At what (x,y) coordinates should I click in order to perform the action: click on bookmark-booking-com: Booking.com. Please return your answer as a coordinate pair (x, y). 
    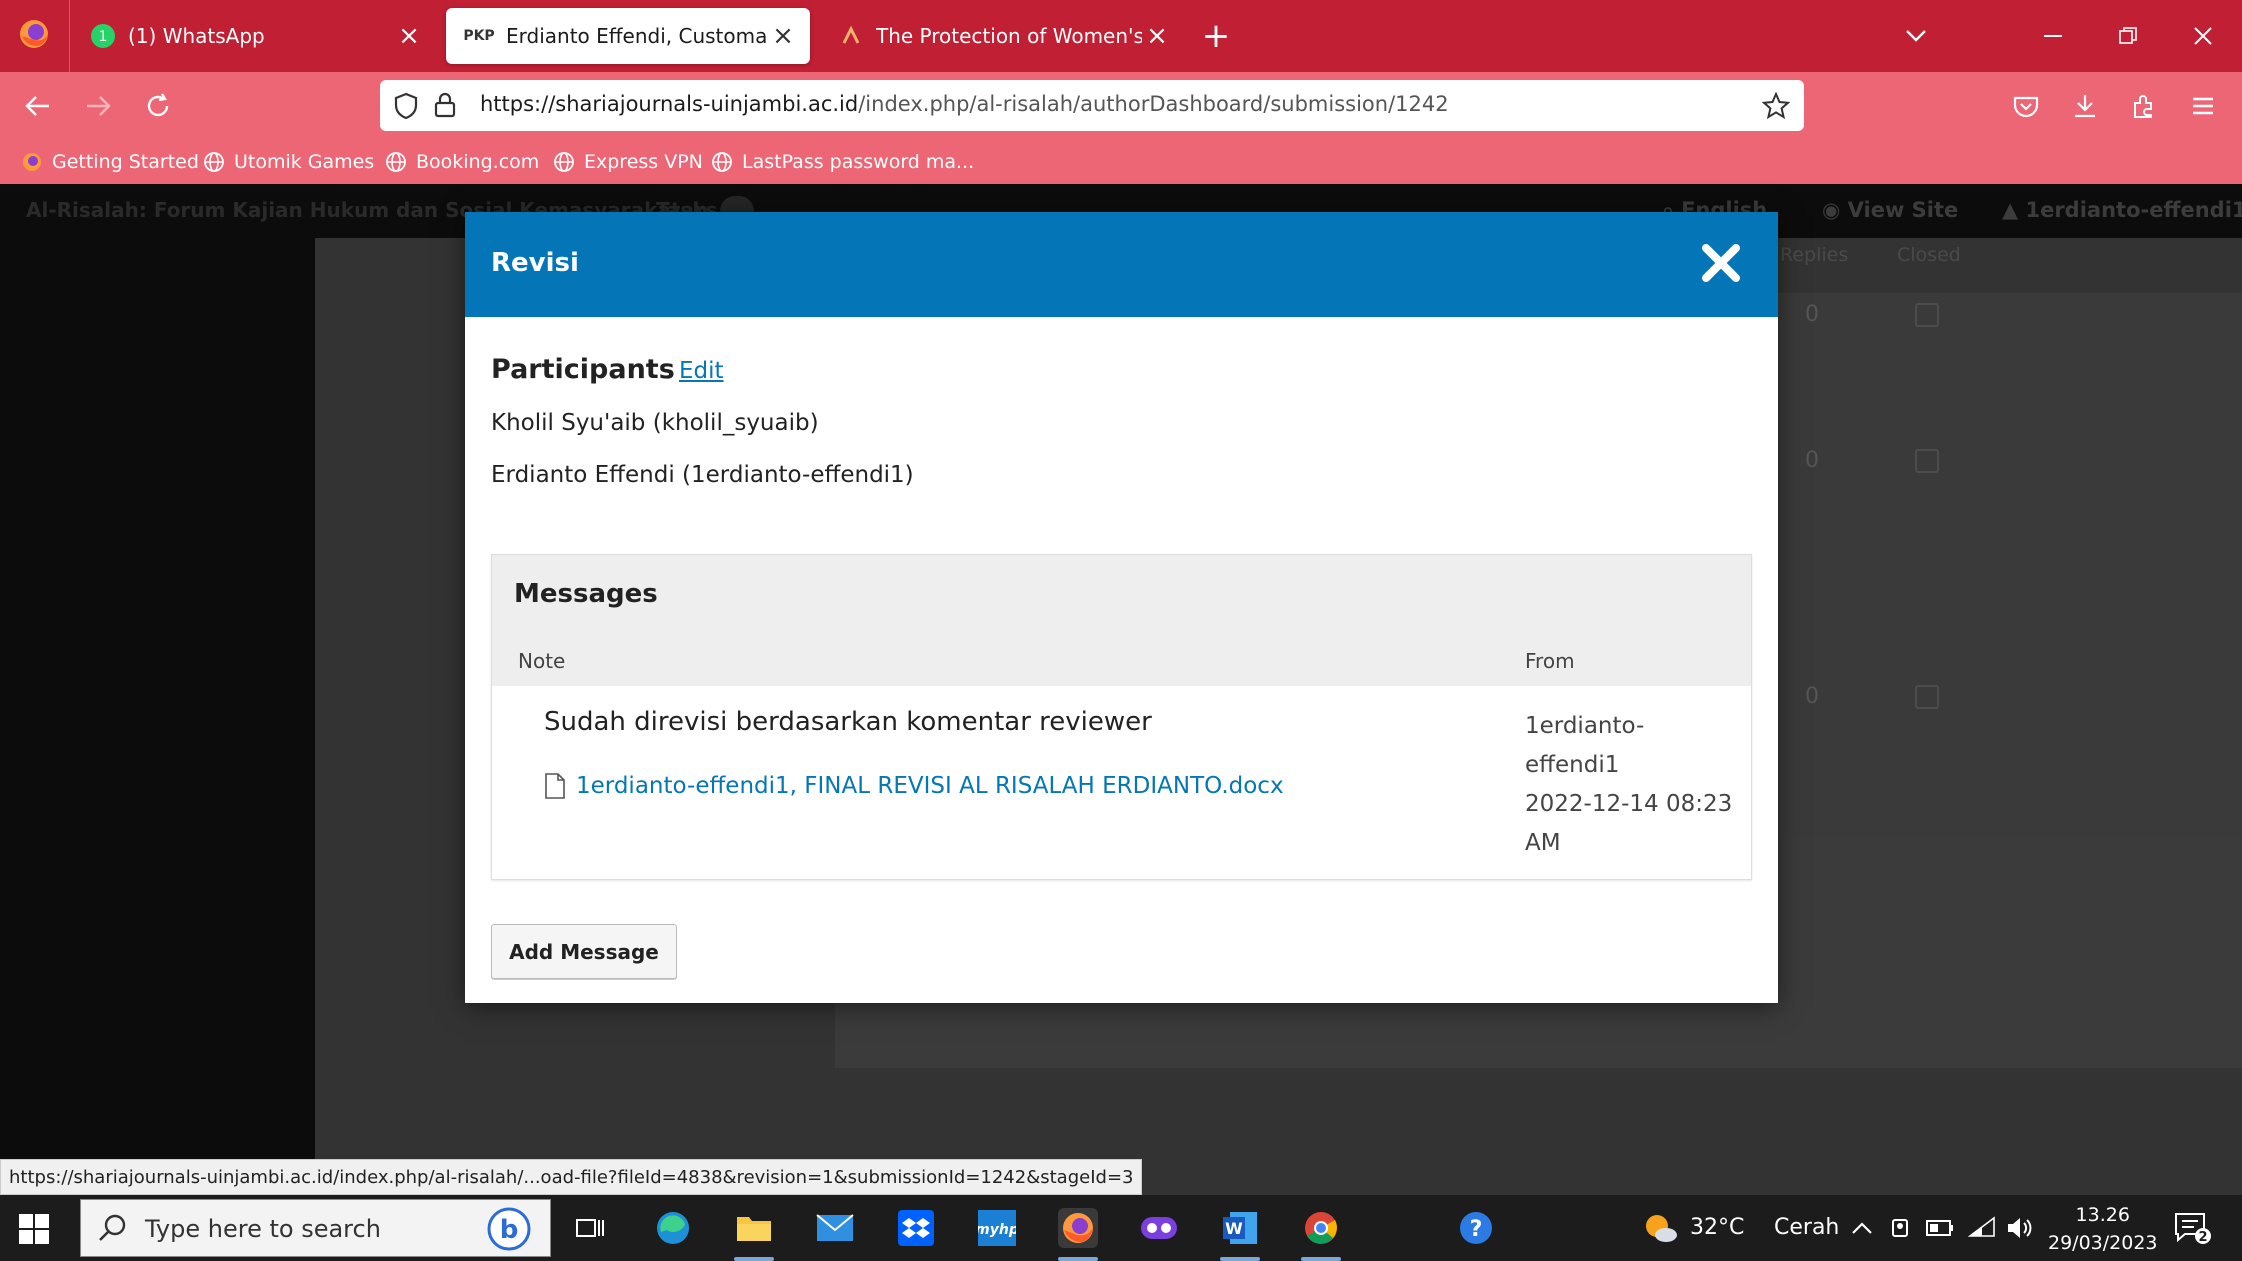
    Looking at the image, I should click on (461, 162).